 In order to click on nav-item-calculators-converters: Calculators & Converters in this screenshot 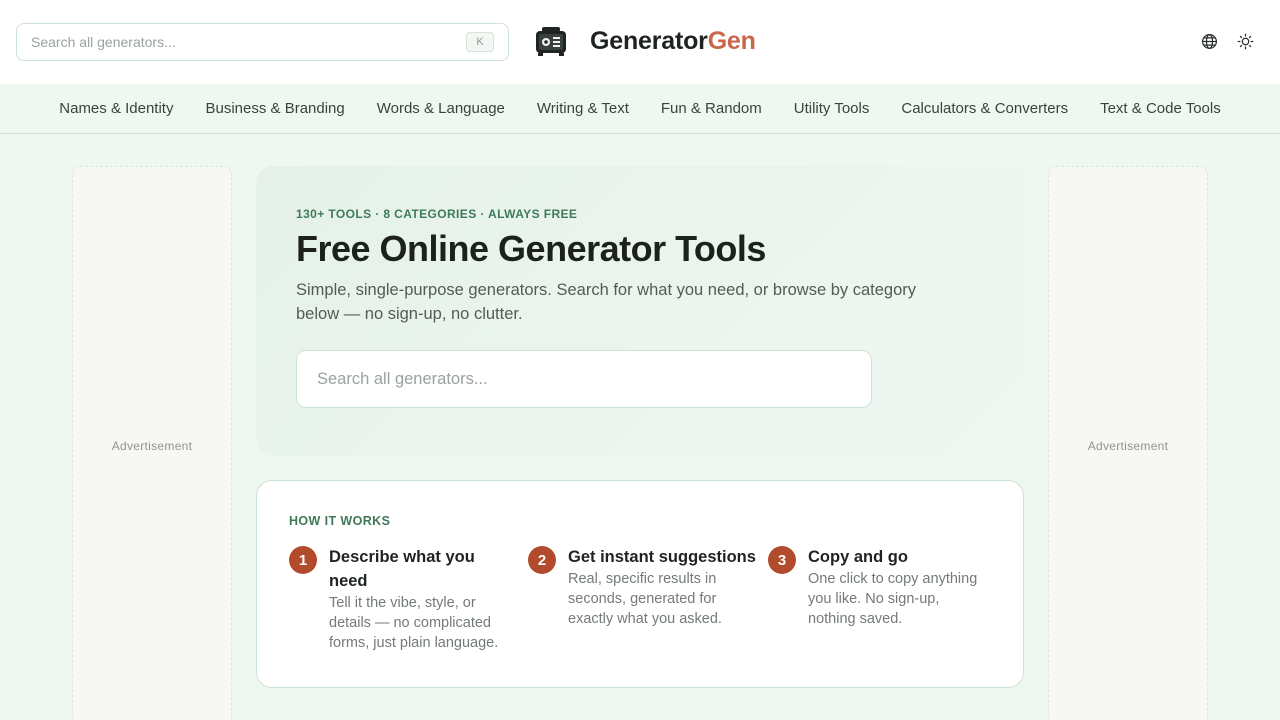, I will do `click(984, 108)`.